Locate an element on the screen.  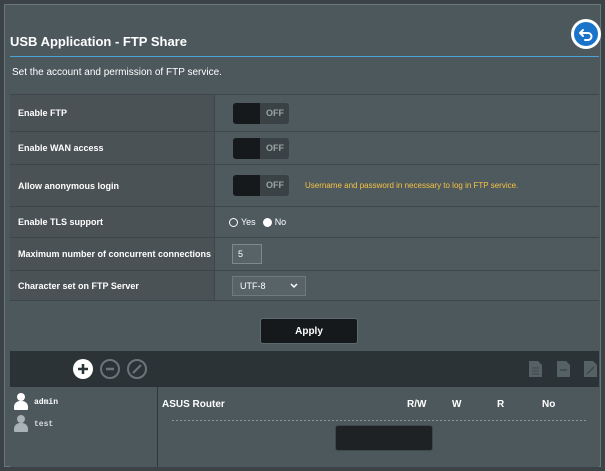
anonymous-toggle: OFF is located at coordinates (261, 185).